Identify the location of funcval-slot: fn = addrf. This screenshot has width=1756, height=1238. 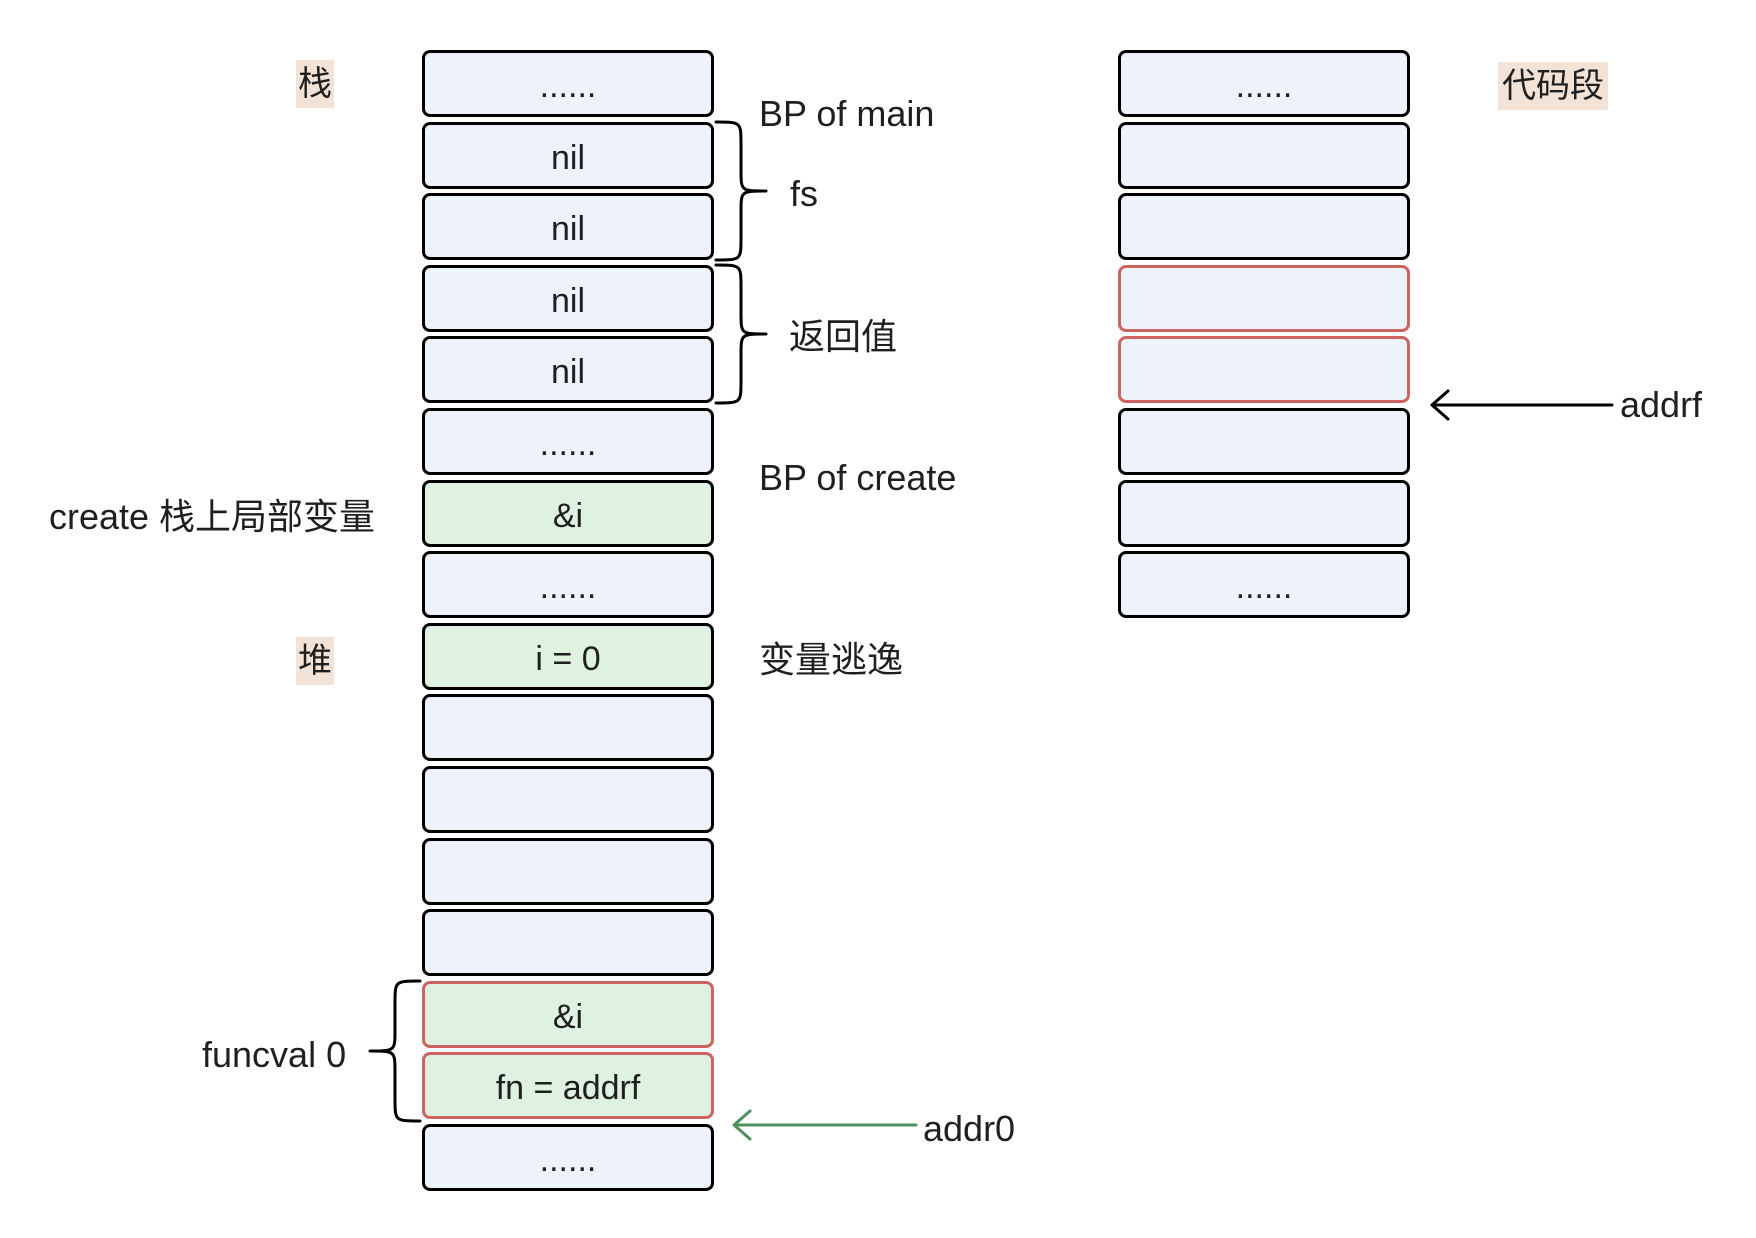
(568, 1086).